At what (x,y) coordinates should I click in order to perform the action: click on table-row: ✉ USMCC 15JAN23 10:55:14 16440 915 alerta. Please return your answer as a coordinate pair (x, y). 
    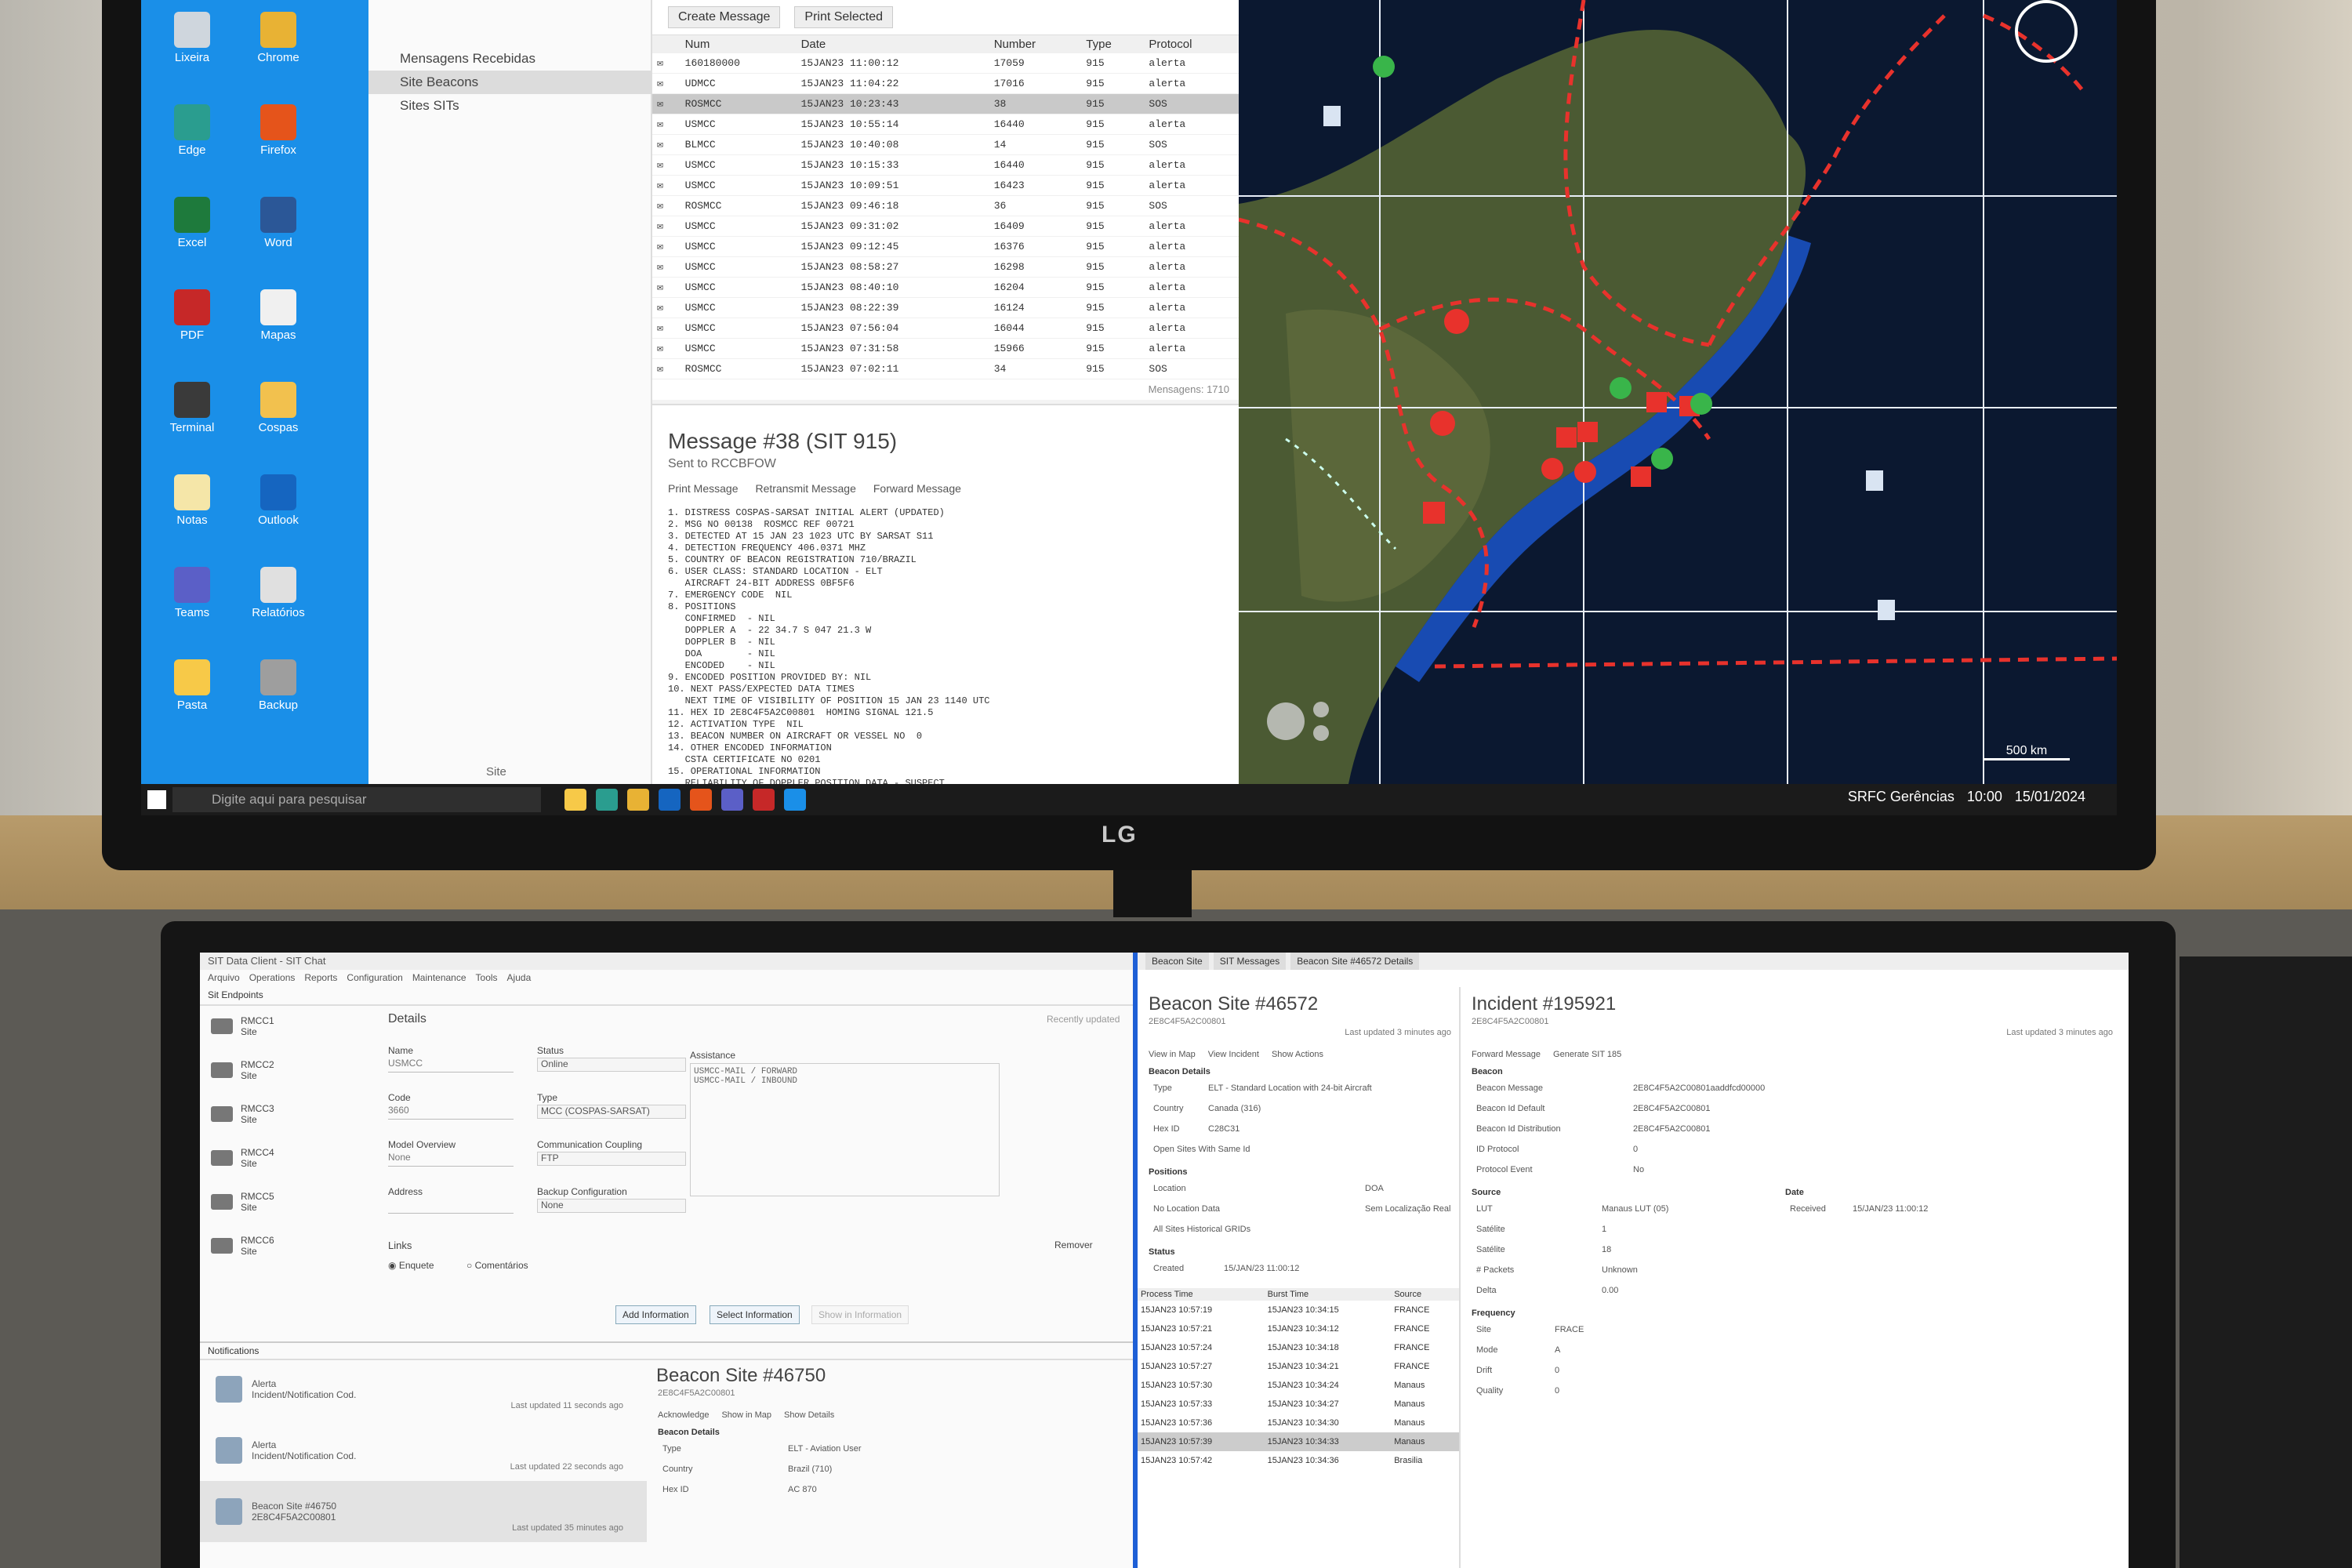
    Looking at the image, I should click on (945, 124).